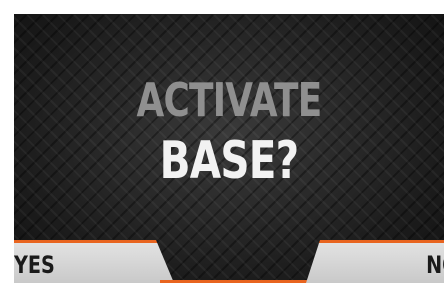  I want to click on prompt-title-line1: ACTIVATE, so click(229, 100).